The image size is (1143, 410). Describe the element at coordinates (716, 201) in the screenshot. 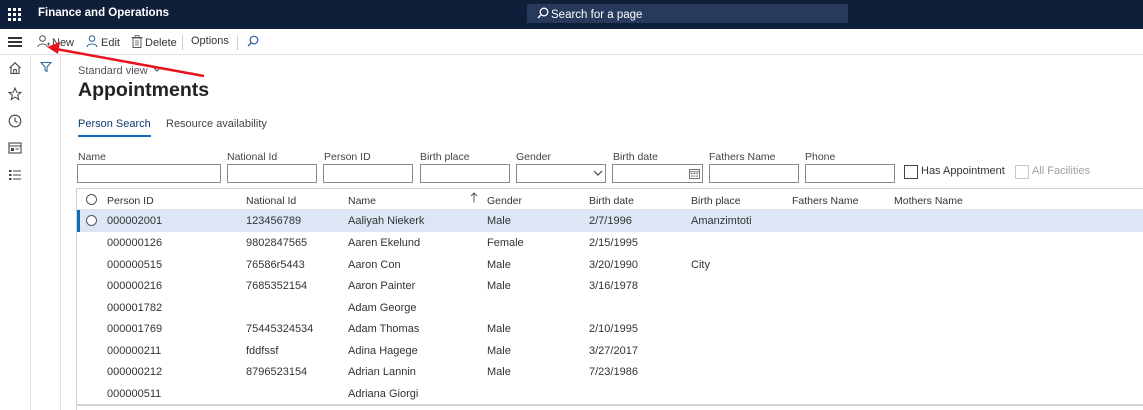

I see `column-header-birth-place: Birth place` at that location.